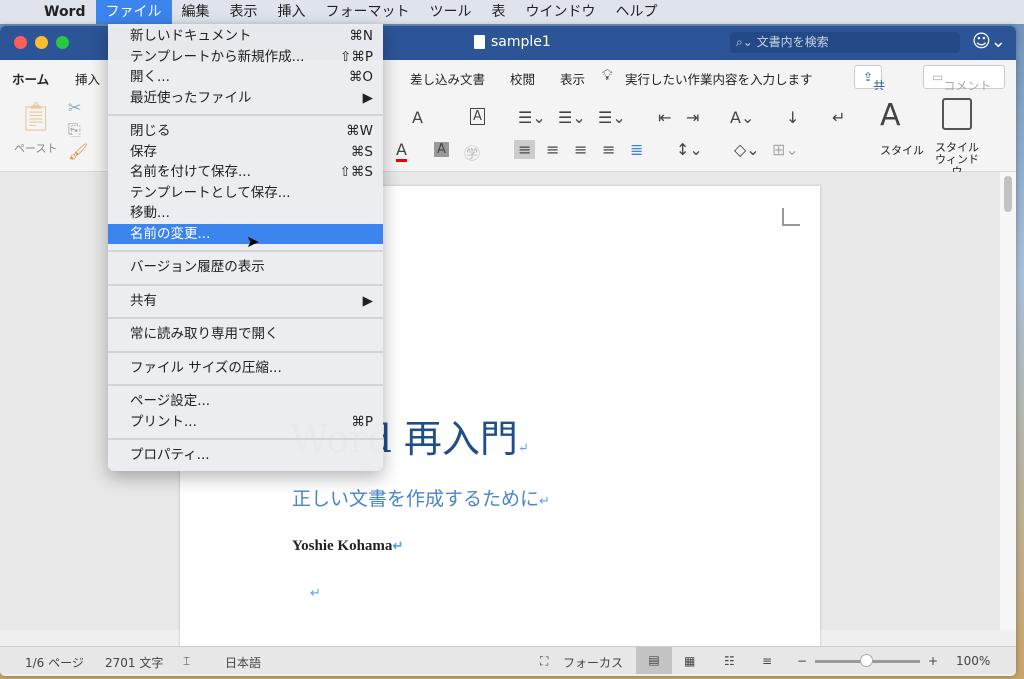  What do you see at coordinates (245, 152) in the screenshot?
I see `file-menu-item: 保存 ⌘S` at bounding box center [245, 152].